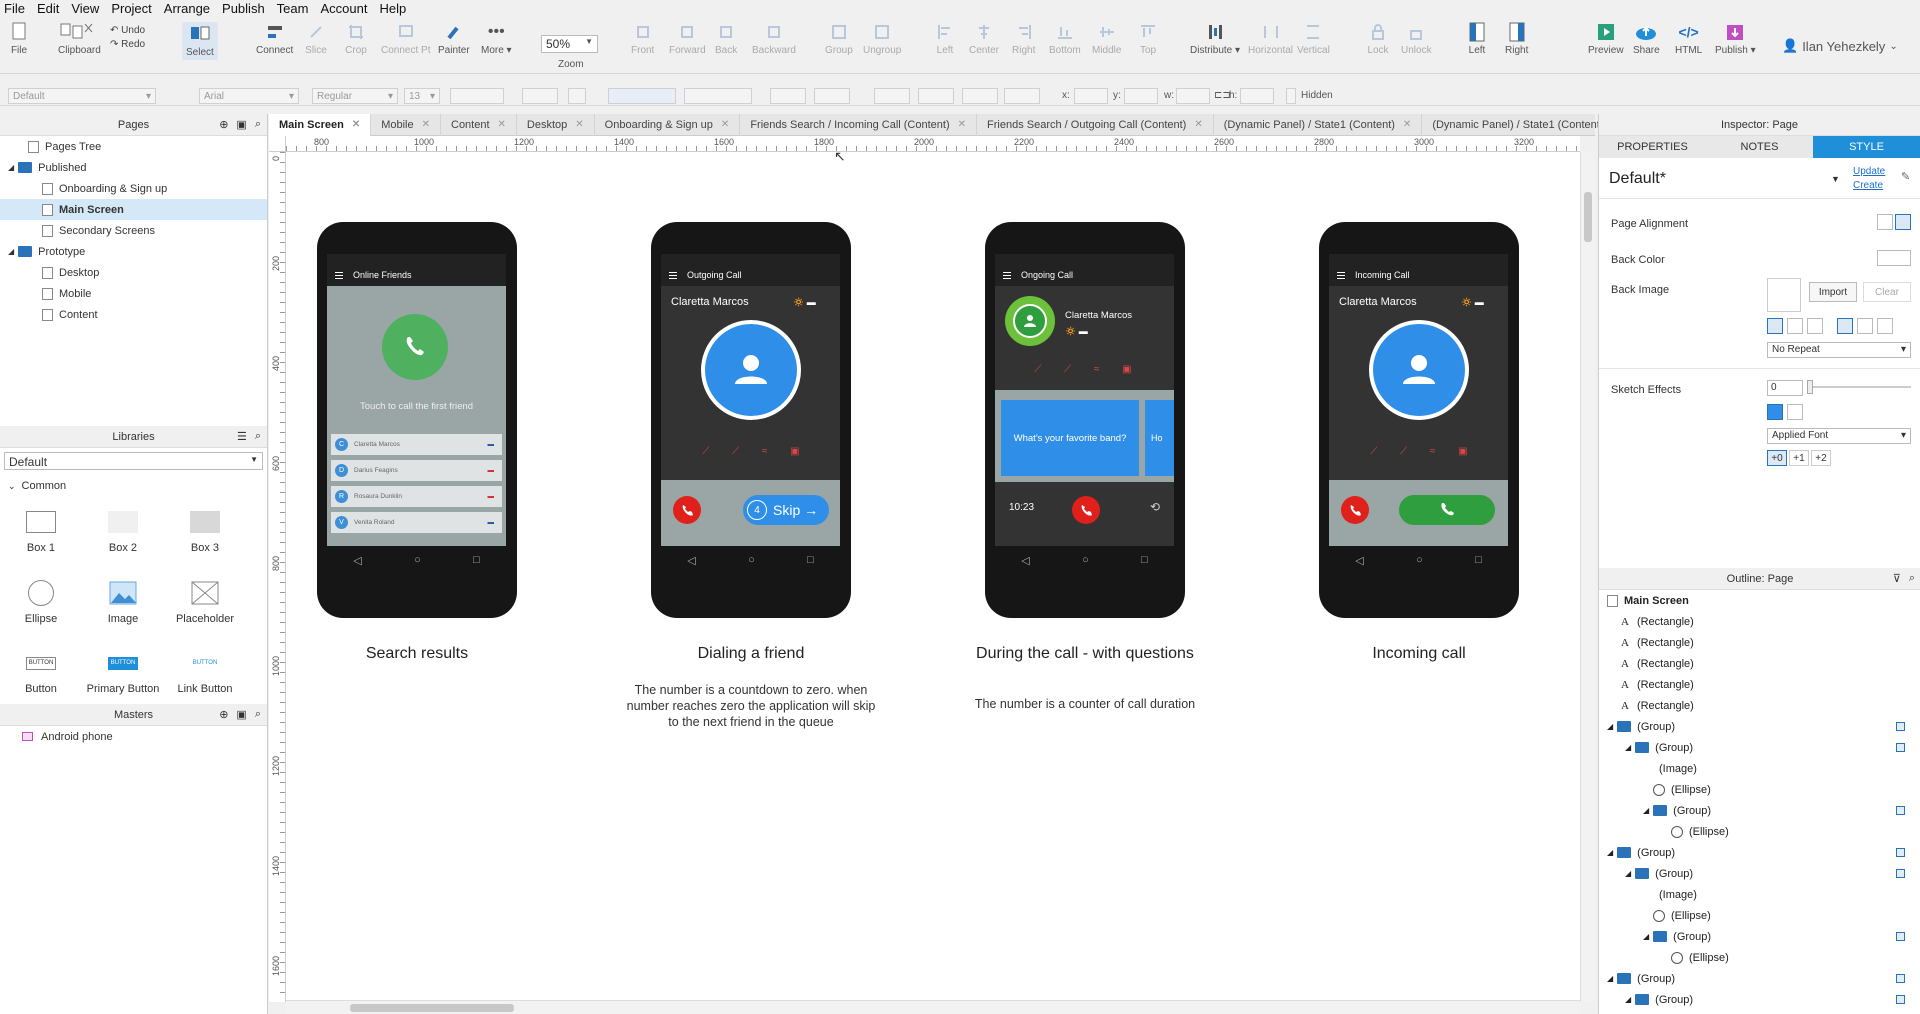  I want to click on preview-button: Preview, so click(1606, 39).